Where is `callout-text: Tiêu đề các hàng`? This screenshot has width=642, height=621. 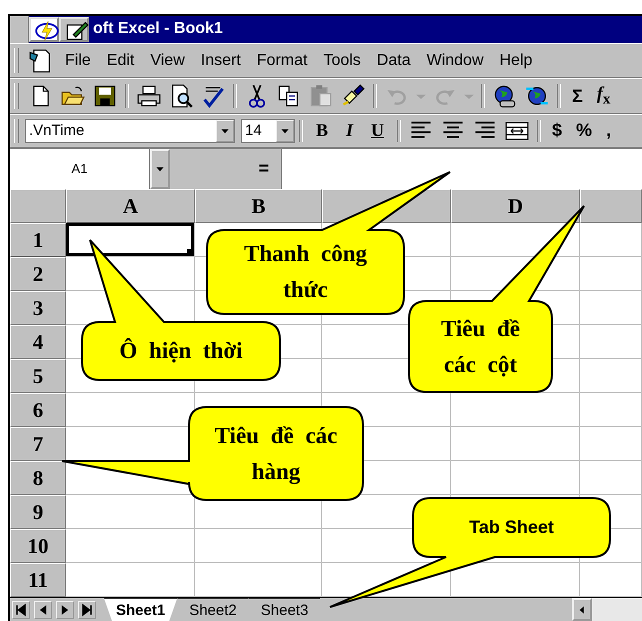 callout-text: Tiêu đề các hàng is located at coordinates (276, 454).